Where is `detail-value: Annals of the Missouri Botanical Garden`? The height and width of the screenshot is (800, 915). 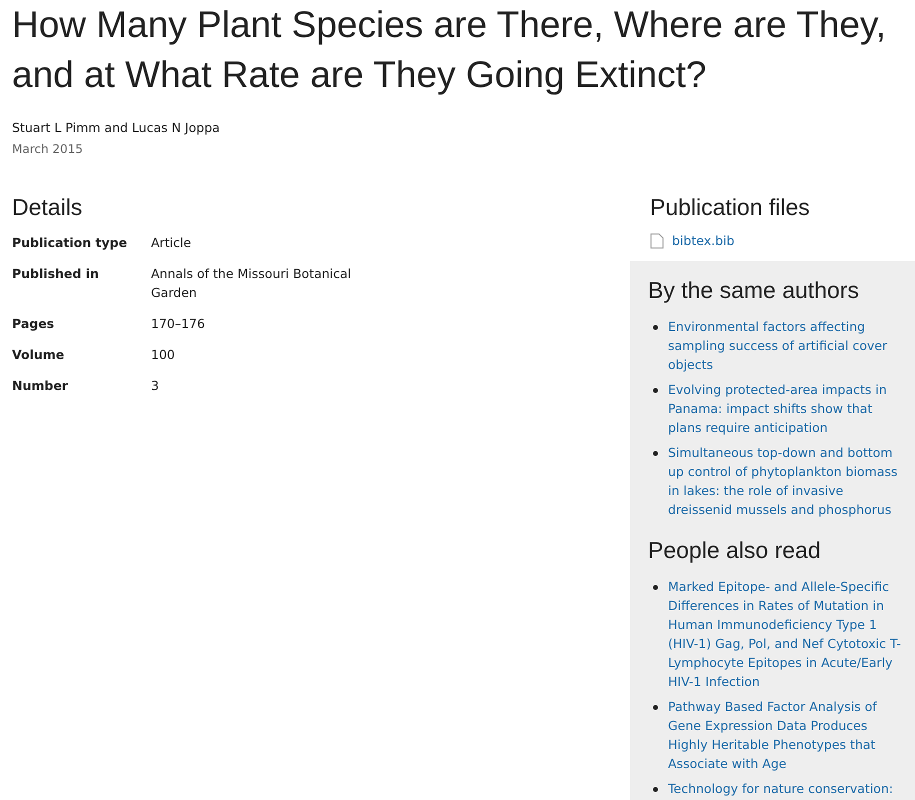
detail-value: Annals of the Missouri Botanical Garden is located at coordinates (251, 283).